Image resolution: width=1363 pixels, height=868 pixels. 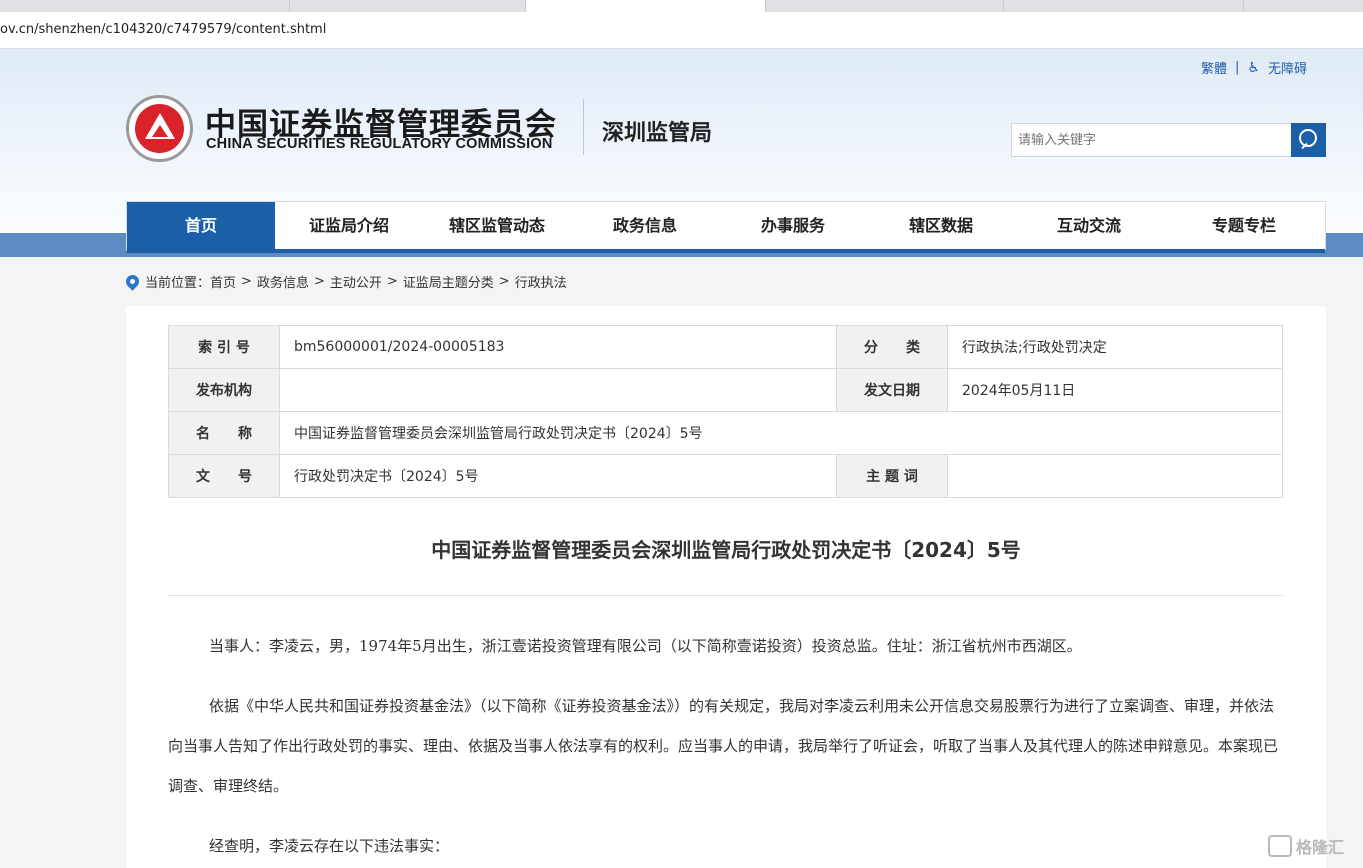 What do you see at coordinates (1115, 390) in the screenshot?
I see `meta-date-value: 2024年05月11日` at bounding box center [1115, 390].